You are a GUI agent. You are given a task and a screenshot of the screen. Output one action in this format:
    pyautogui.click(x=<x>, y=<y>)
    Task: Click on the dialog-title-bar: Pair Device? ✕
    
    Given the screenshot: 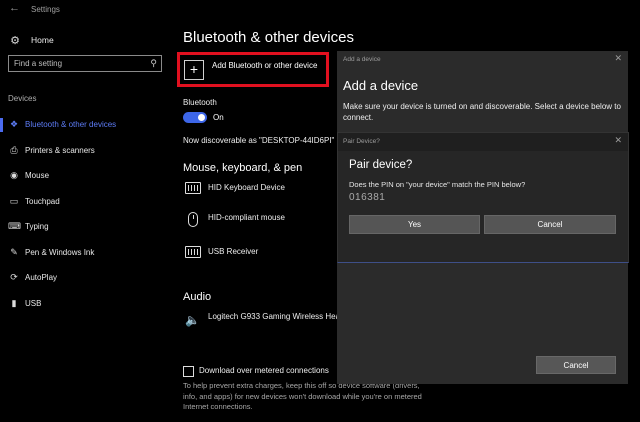 What is the action you would take?
    pyautogui.click(x=483, y=142)
    